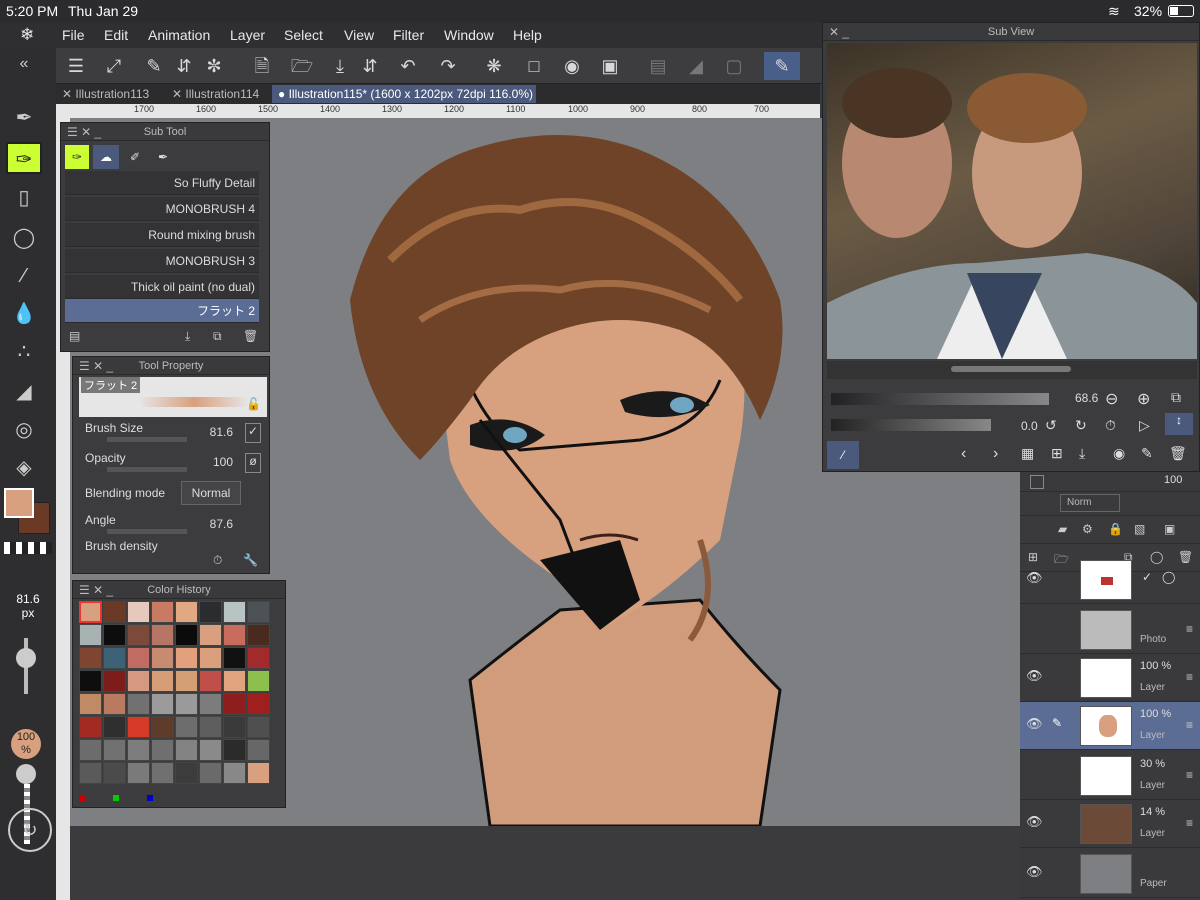  I want to click on opacity-slider-knob, so click(26, 774).